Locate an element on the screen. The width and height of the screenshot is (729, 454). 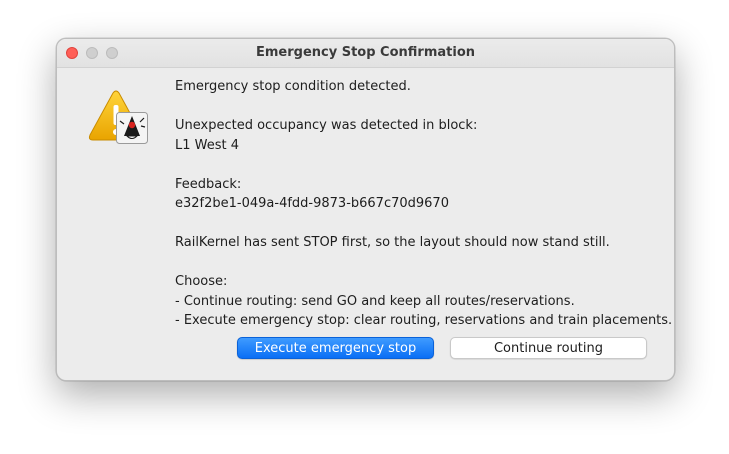
message-line-feedback-label: Feedback: is located at coordinates (208, 184).